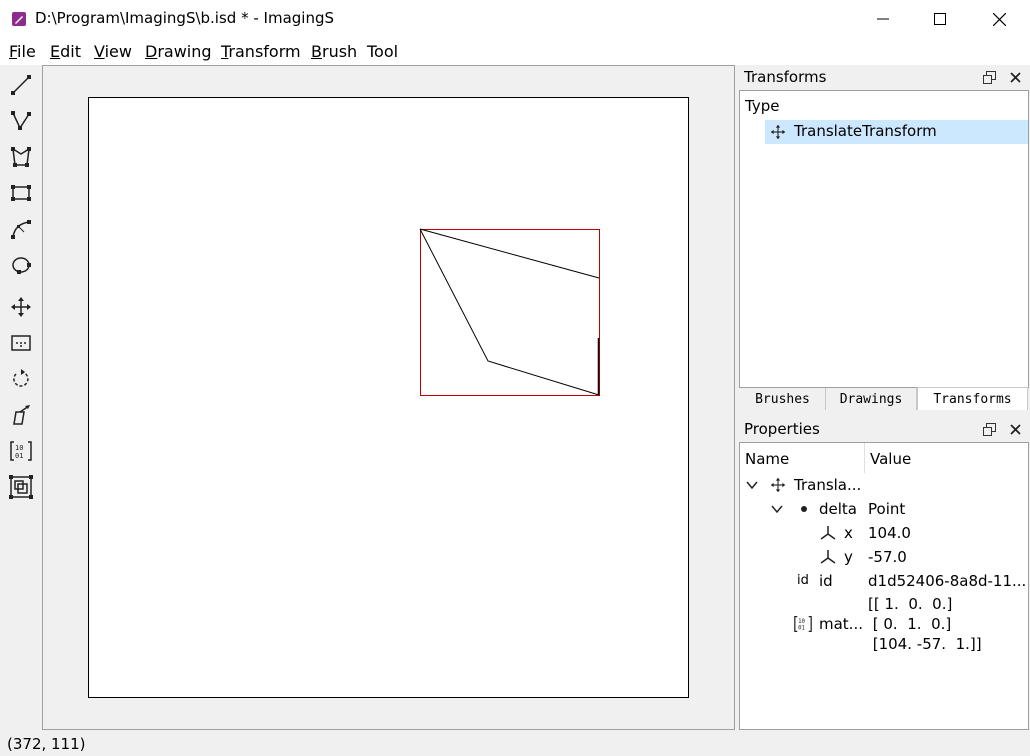 The image size is (1030, 756). What do you see at coordinates (515, 19) in the screenshot?
I see `title-bar: D:\Program\ImagingS\b.isd * - ImagingS` at bounding box center [515, 19].